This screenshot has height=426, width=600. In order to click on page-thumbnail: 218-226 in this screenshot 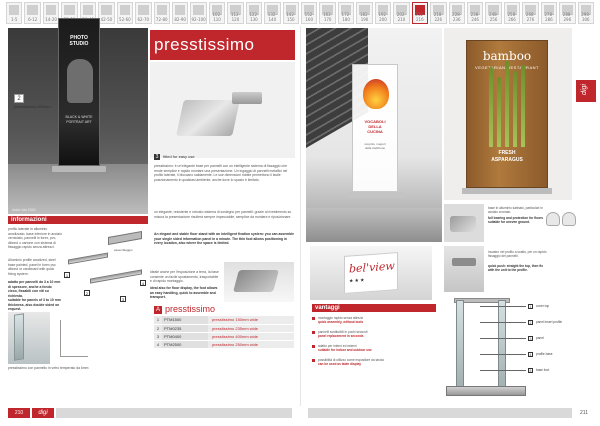, I will do `click(438, 13)`.